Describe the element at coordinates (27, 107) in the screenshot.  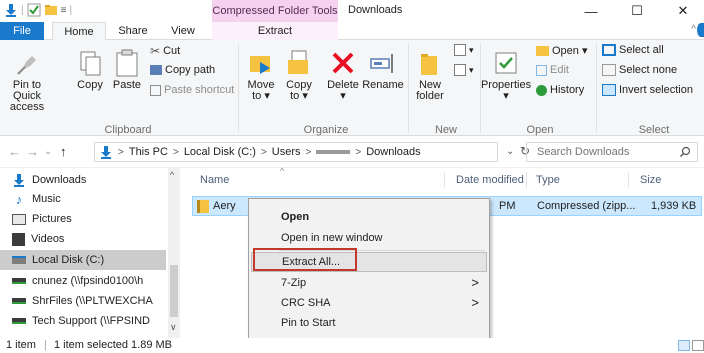
I see `pin-label-line2: access` at that location.